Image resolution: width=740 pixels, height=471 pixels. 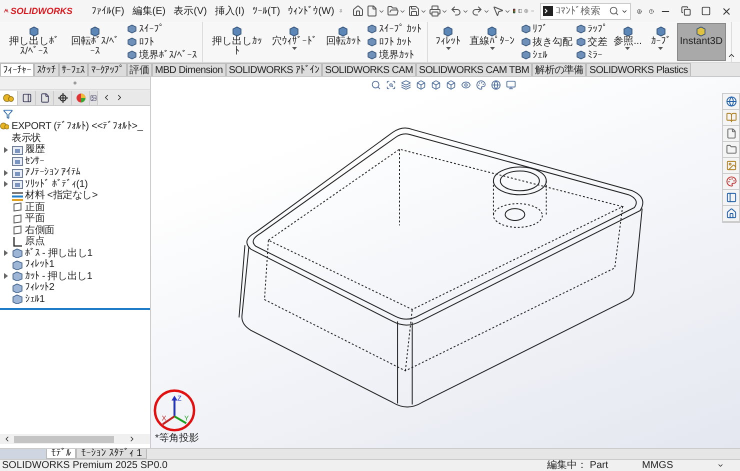 I want to click on filter-icon, so click(x=8, y=113).